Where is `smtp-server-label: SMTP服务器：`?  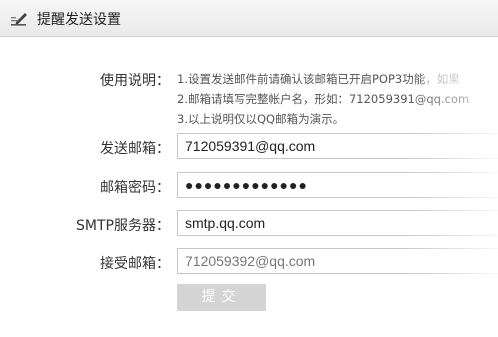
smtp-server-label: SMTP服务器： is located at coordinates (123, 226).